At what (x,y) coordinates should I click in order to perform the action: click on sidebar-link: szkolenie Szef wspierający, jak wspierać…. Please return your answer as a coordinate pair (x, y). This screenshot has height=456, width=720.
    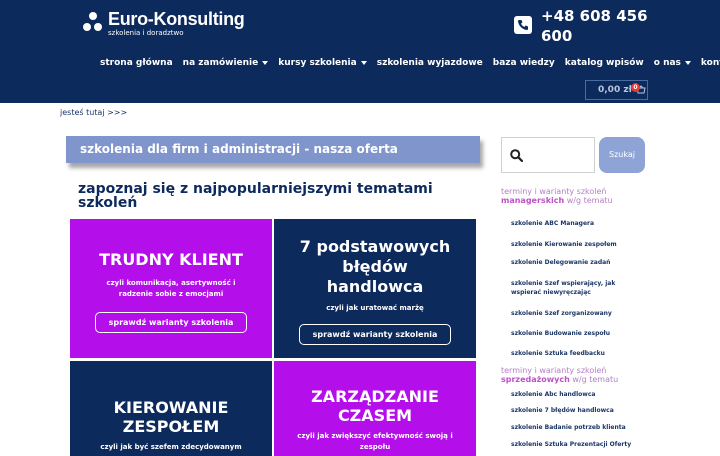
    Looking at the image, I should click on (576, 288).